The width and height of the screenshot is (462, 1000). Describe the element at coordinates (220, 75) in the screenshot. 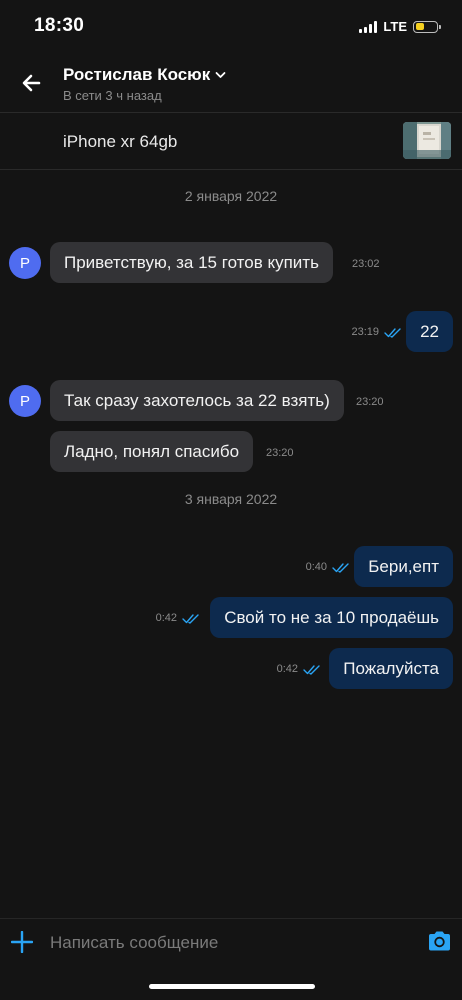

I see `chevron-down-icon` at that location.